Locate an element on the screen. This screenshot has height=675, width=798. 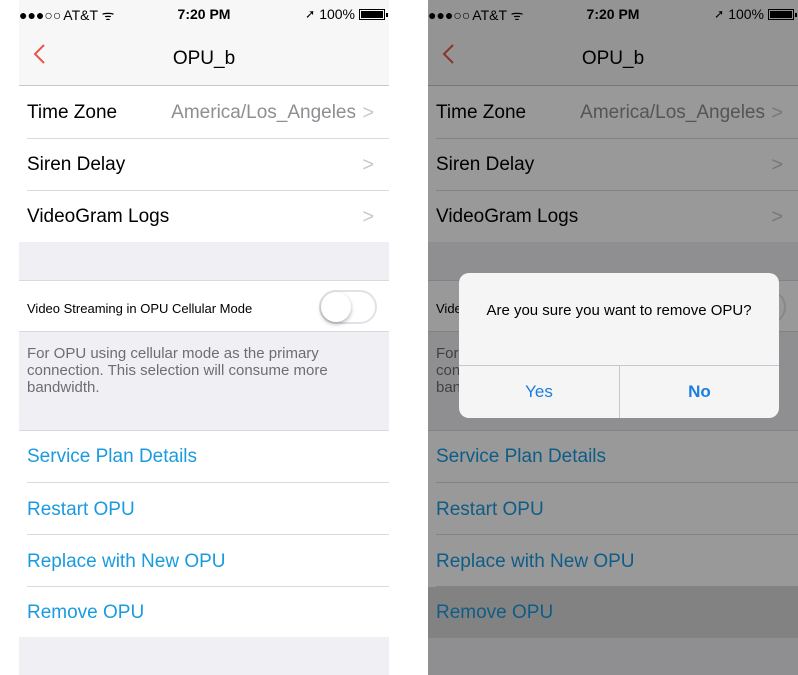
dialog-yes-button: Yes is located at coordinates (539, 392).